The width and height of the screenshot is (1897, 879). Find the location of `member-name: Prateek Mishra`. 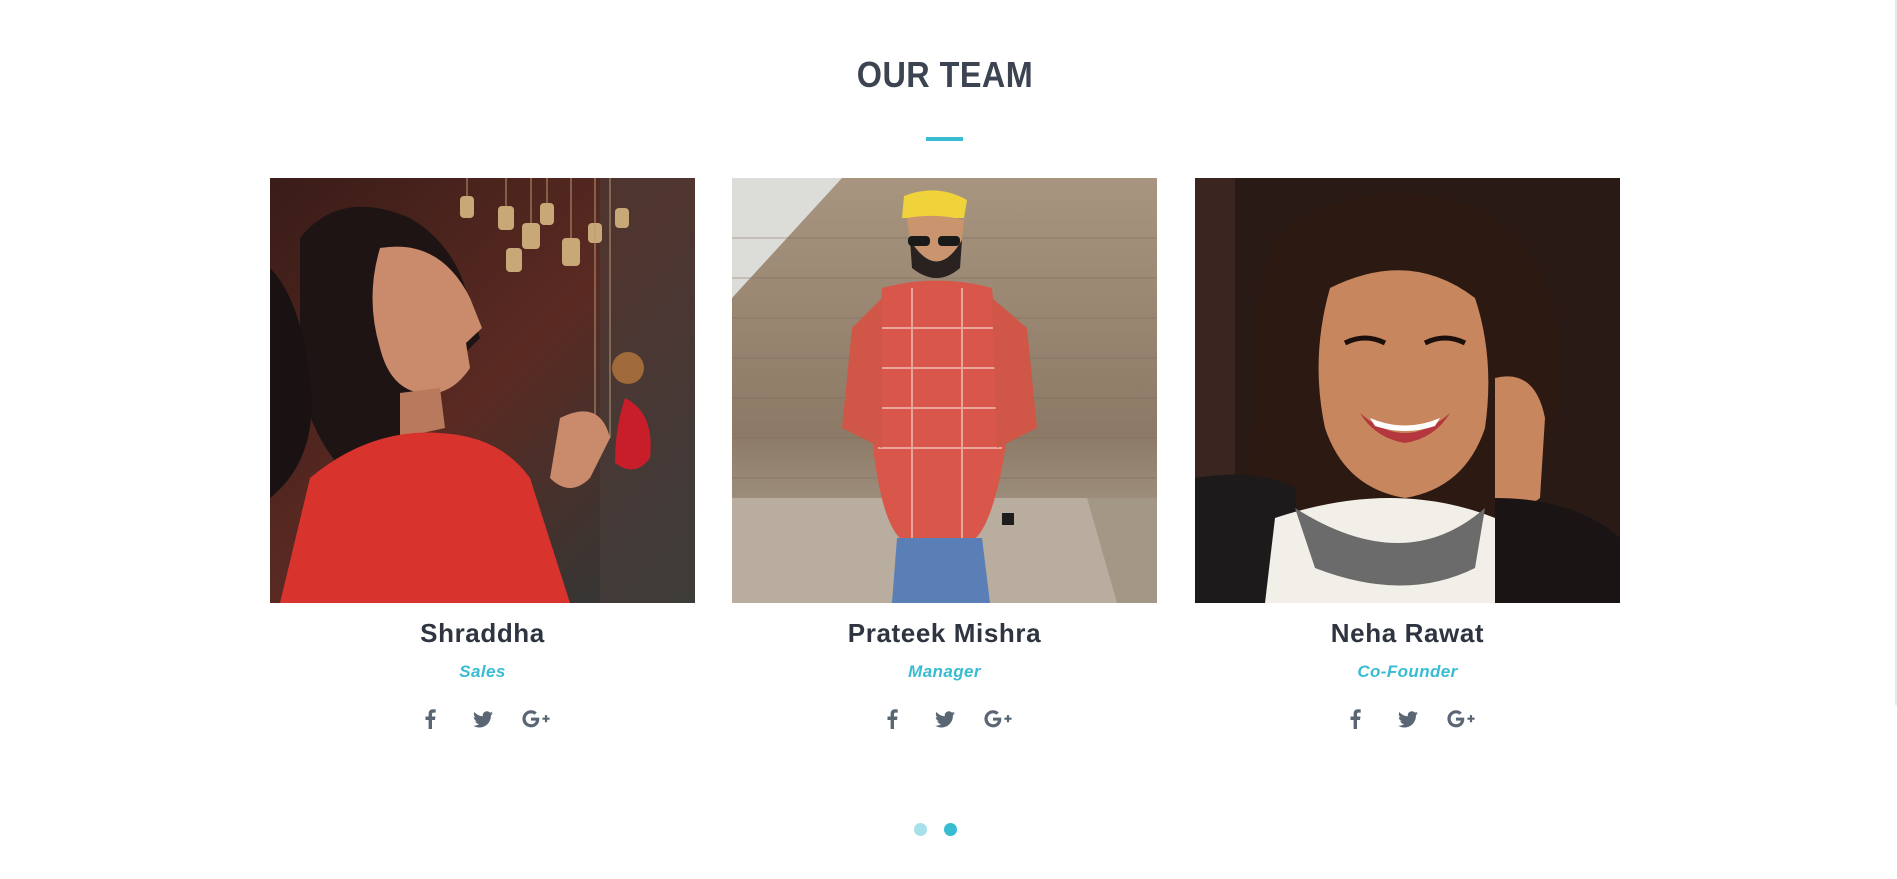

member-name: Prateek Mishra is located at coordinates (944, 633).